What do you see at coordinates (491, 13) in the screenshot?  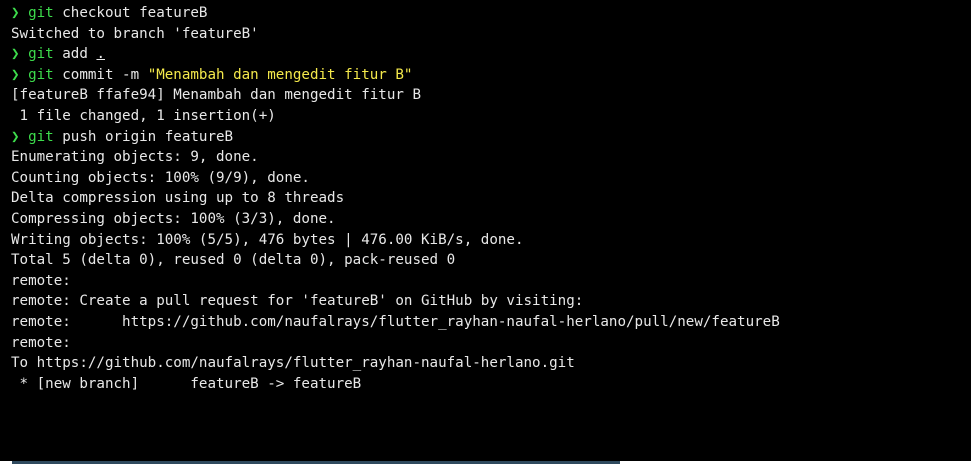 I see `command-line-checkout: ❯ git checkout featureB` at bounding box center [491, 13].